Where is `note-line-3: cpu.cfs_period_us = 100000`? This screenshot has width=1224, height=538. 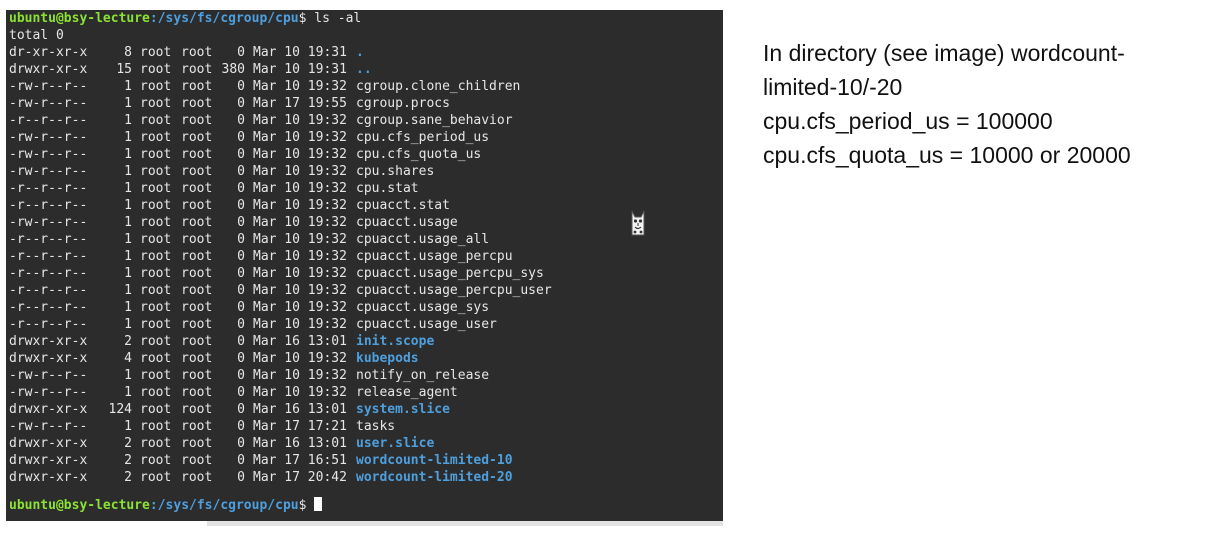 note-line-3: cpu.cfs_period_us = 100000 is located at coordinates (908, 121).